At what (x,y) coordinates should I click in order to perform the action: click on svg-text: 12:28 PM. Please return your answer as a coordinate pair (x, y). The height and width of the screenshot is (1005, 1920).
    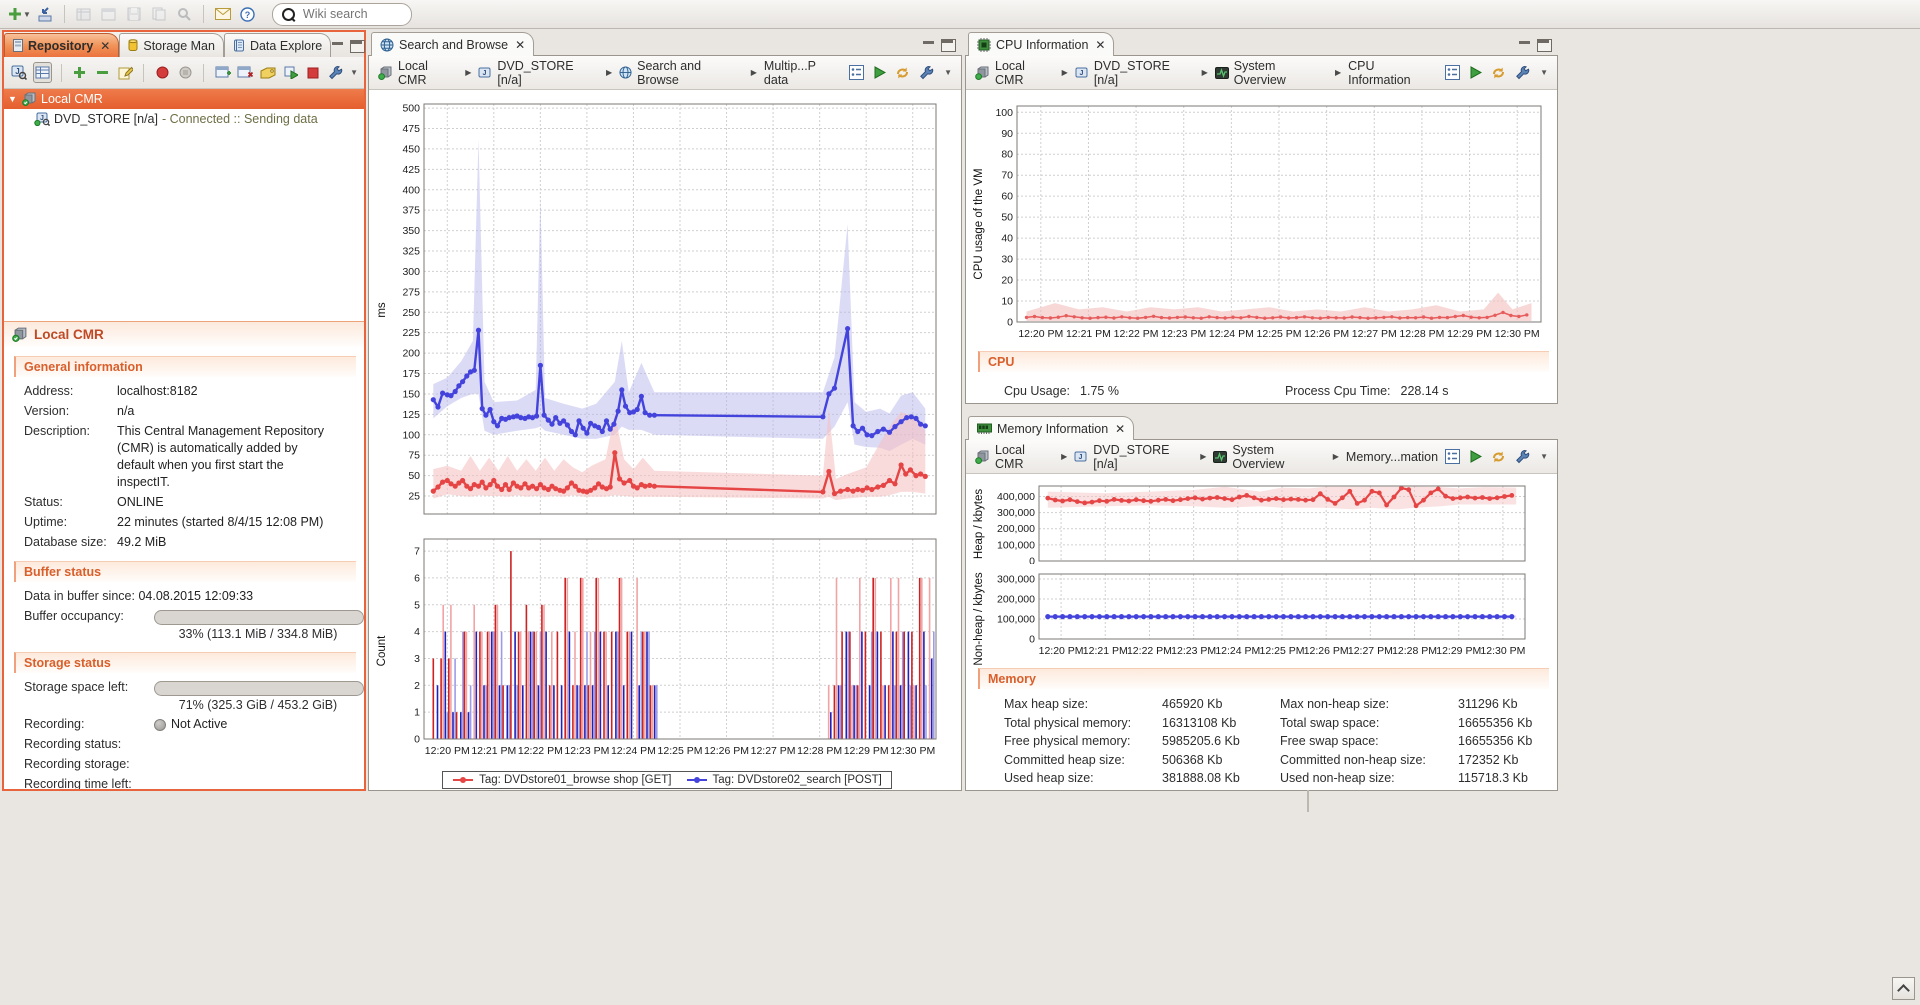
    Looking at the image, I should click on (1414, 651).